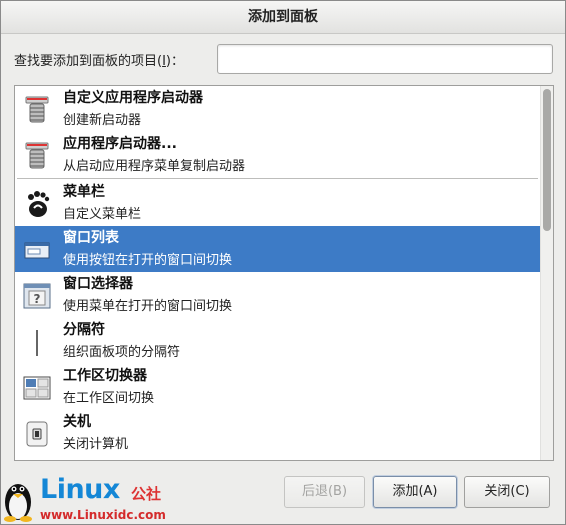 This screenshot has height=525, width=566. I want to click on item-desc: 自定义菜单栏, so click(102, 214).